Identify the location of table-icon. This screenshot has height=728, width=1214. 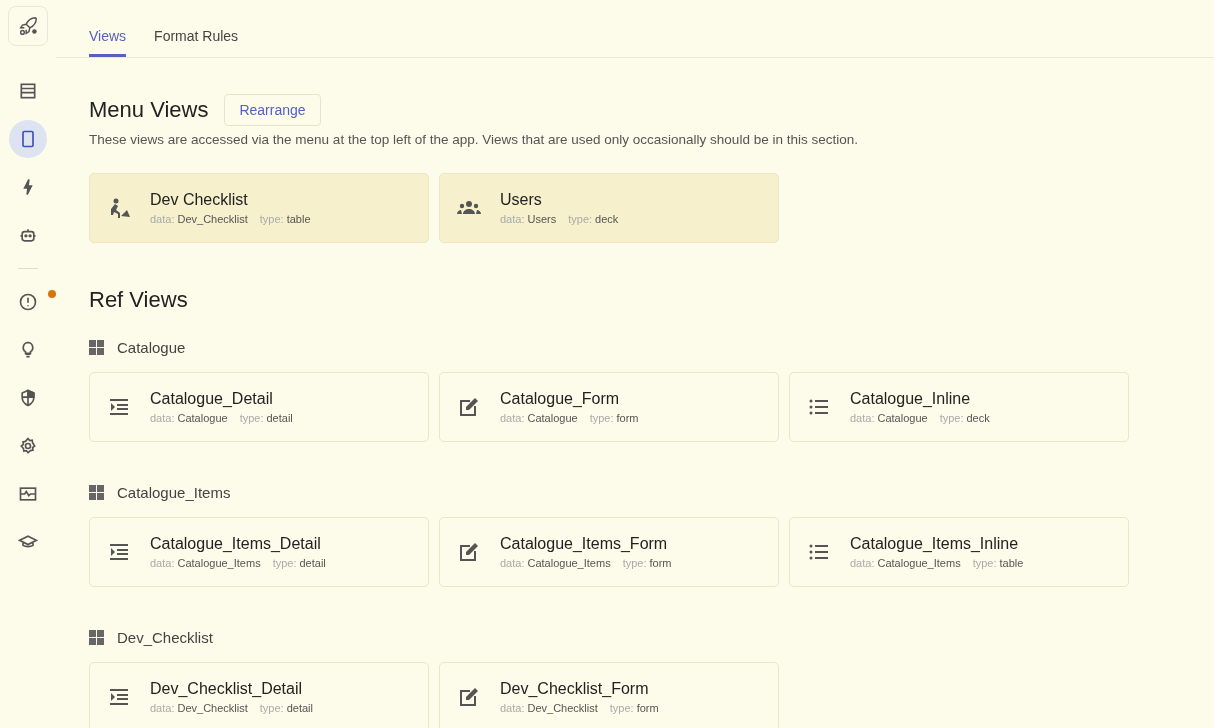
(28, 91).